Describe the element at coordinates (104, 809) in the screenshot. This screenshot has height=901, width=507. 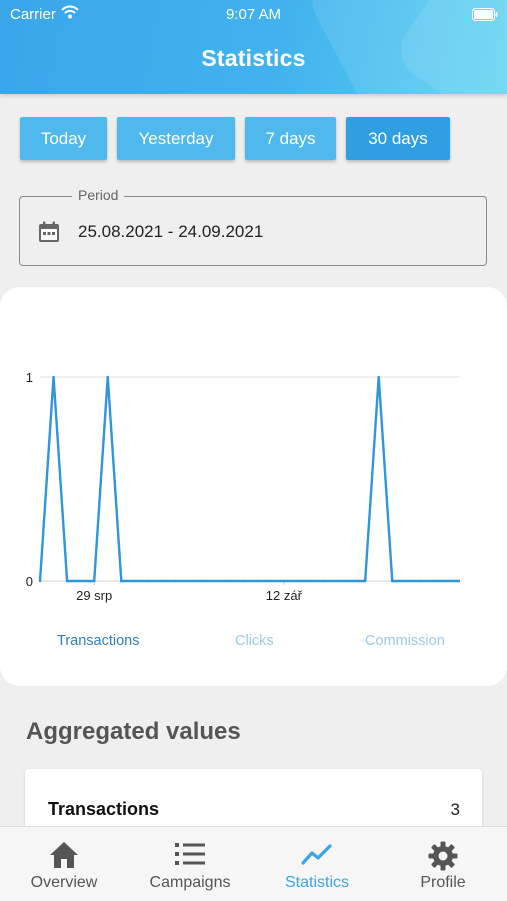
I see `aggregated-item-label: Transactions` at that location.